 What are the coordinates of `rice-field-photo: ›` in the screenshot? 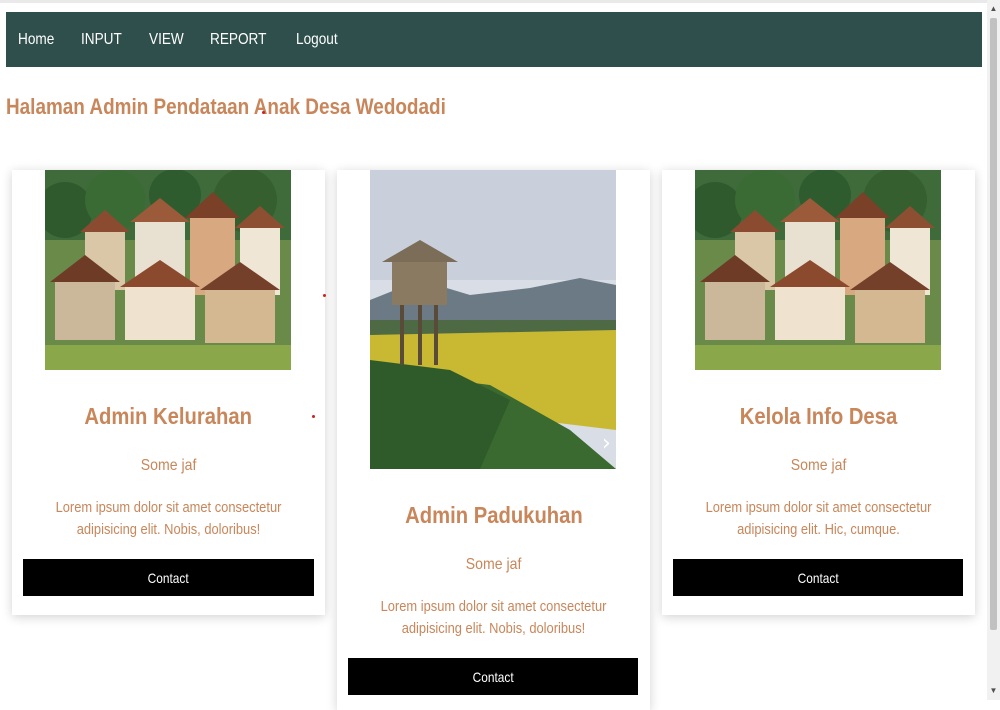 It's located at (493, 319).